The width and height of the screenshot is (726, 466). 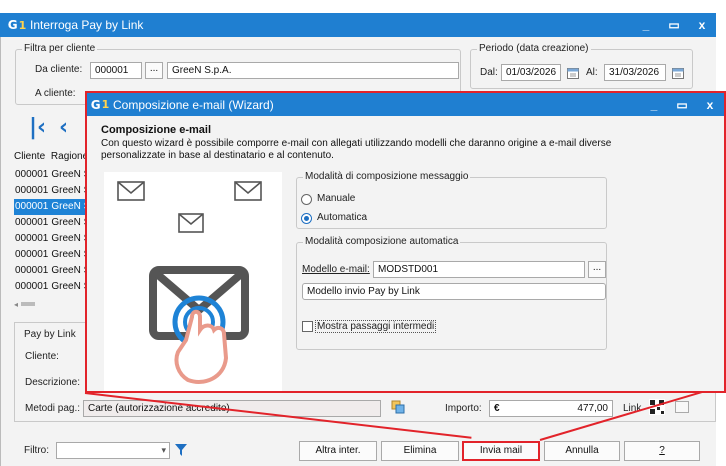 What do you see at coordinates (36, 450) in the screenshot?
I see `filtro-label: Filtro:` at bounding box center [36, 450].